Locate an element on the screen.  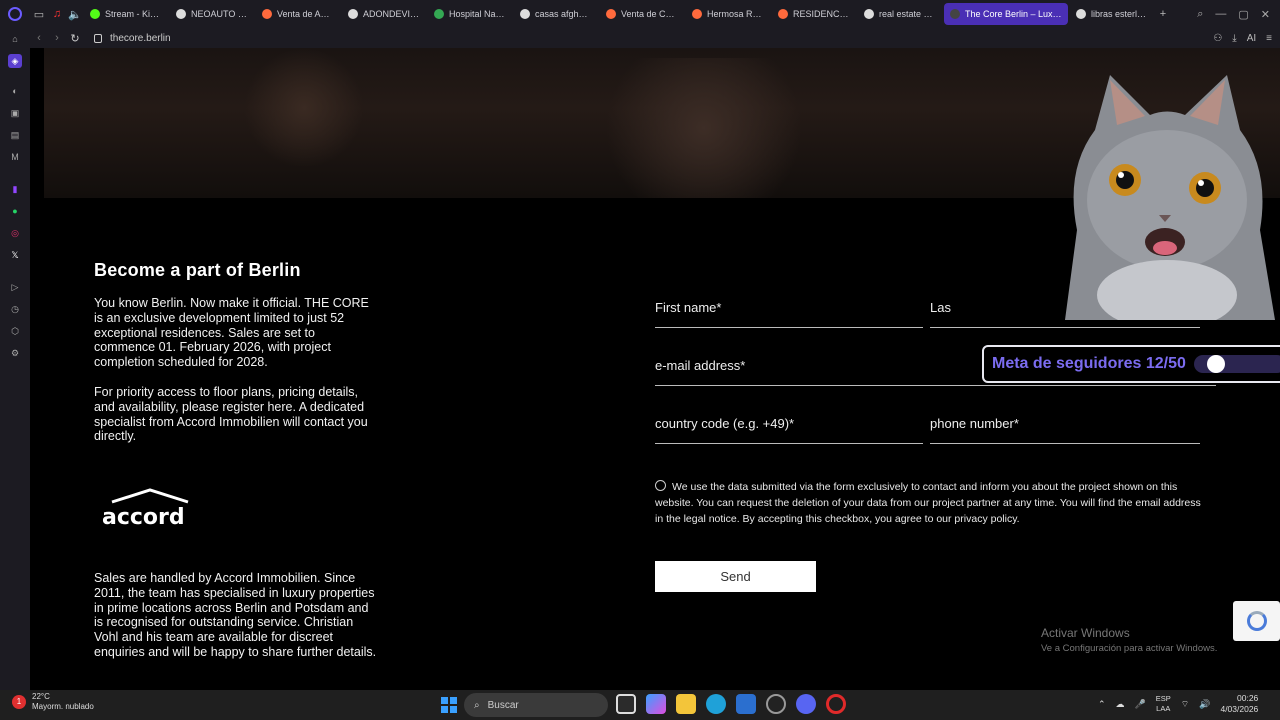
phone-field: phone number* is located at coordinates (1065, 429).